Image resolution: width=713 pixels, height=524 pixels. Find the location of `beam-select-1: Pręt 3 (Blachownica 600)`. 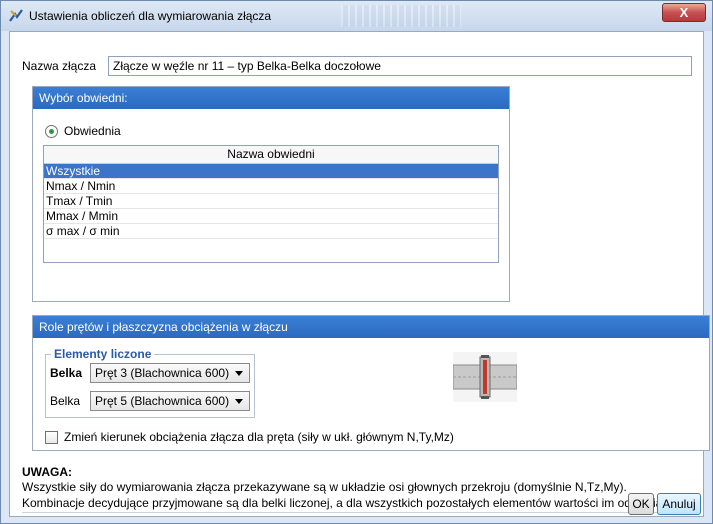

beam-select-1: Pręt 3 (Blachownica 600) is located at coordinates (170, 373).